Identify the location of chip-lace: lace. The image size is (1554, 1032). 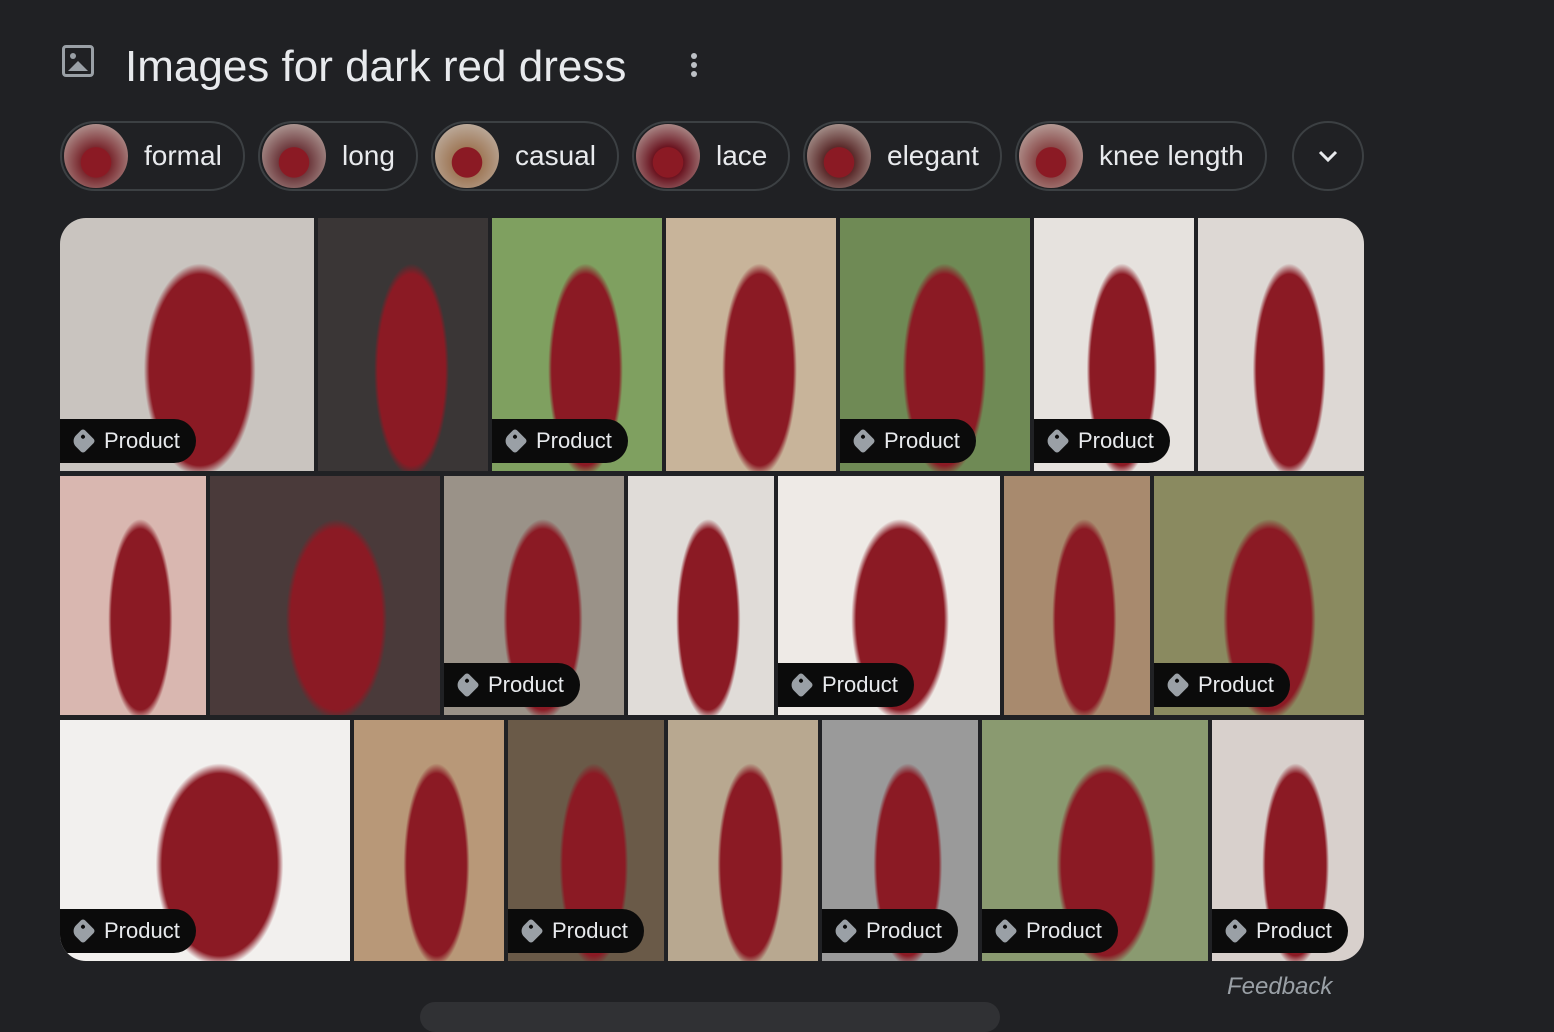
(711, 156).